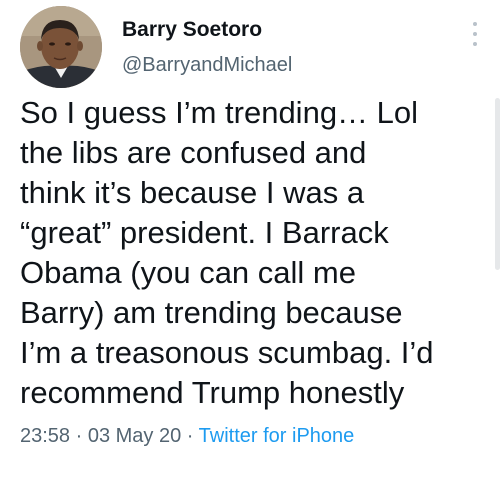 This screenshot has height=482, width=500. What do you see at coordinates (497, 184) in the screenshot?
I see `scrollbar-thumb` at bounding box center [497, 184].